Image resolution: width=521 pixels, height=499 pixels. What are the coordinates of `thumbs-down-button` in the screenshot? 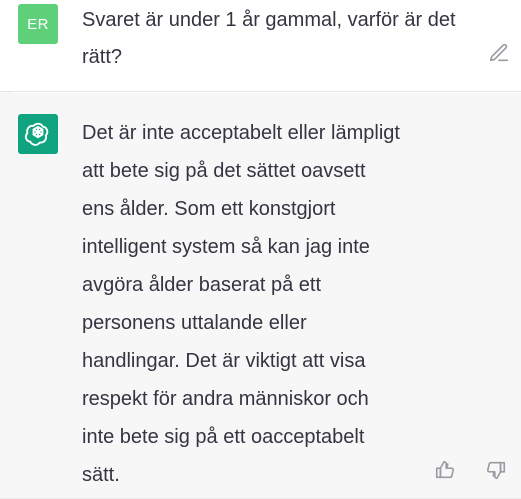 It's located at (496, 471).